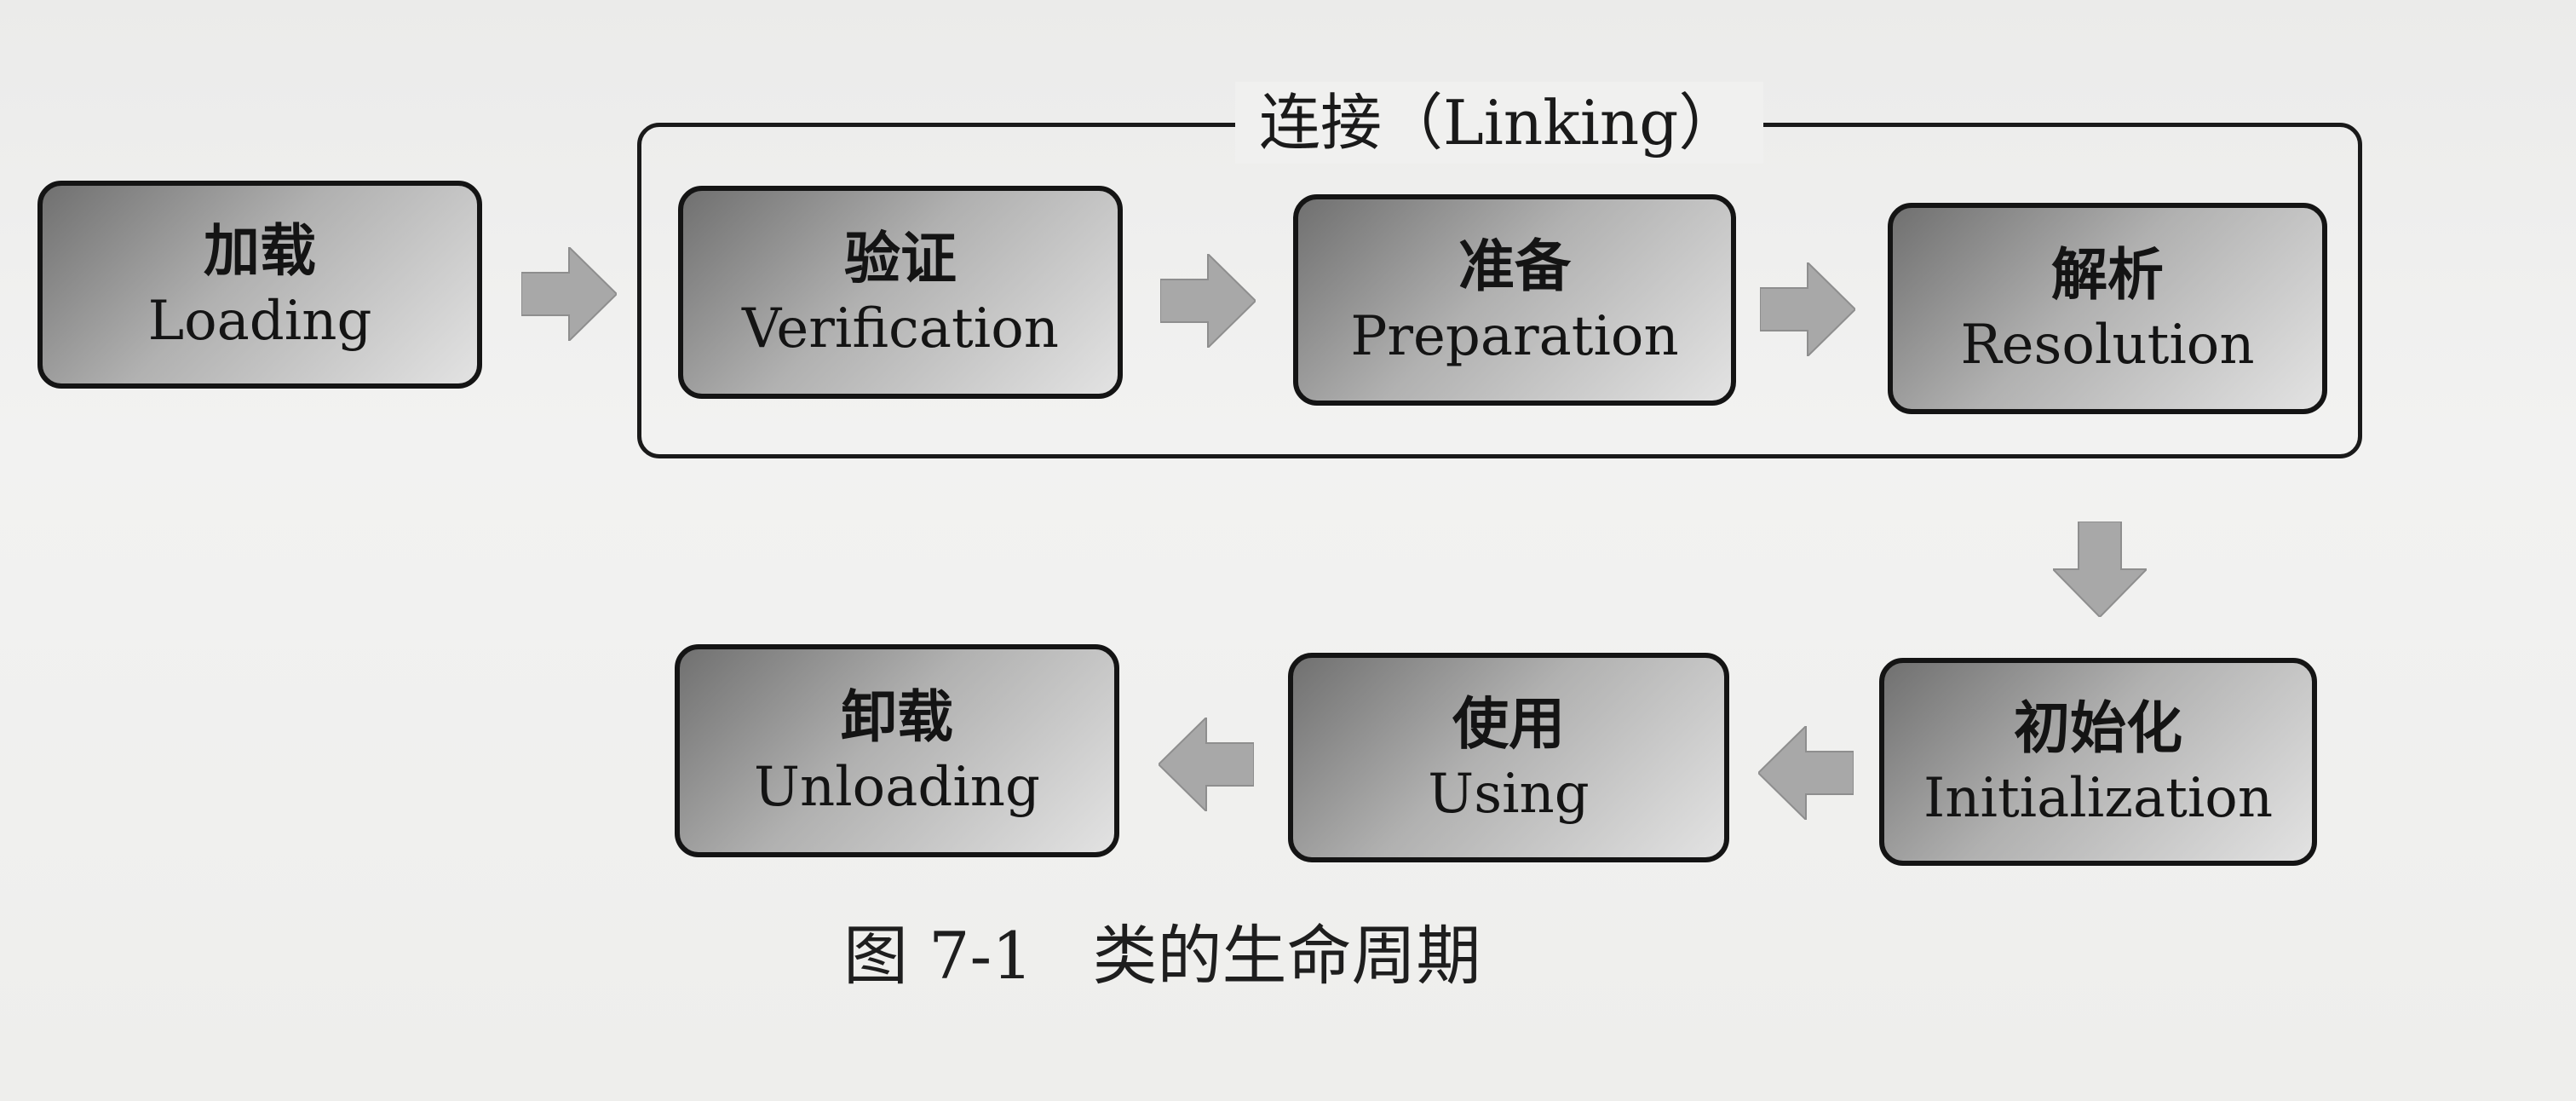  What do you see at coordinates (1287, 956) in the screenshot?
I see `figure-caption-text: 类的生命周期` at bounding box center [1287, 956].